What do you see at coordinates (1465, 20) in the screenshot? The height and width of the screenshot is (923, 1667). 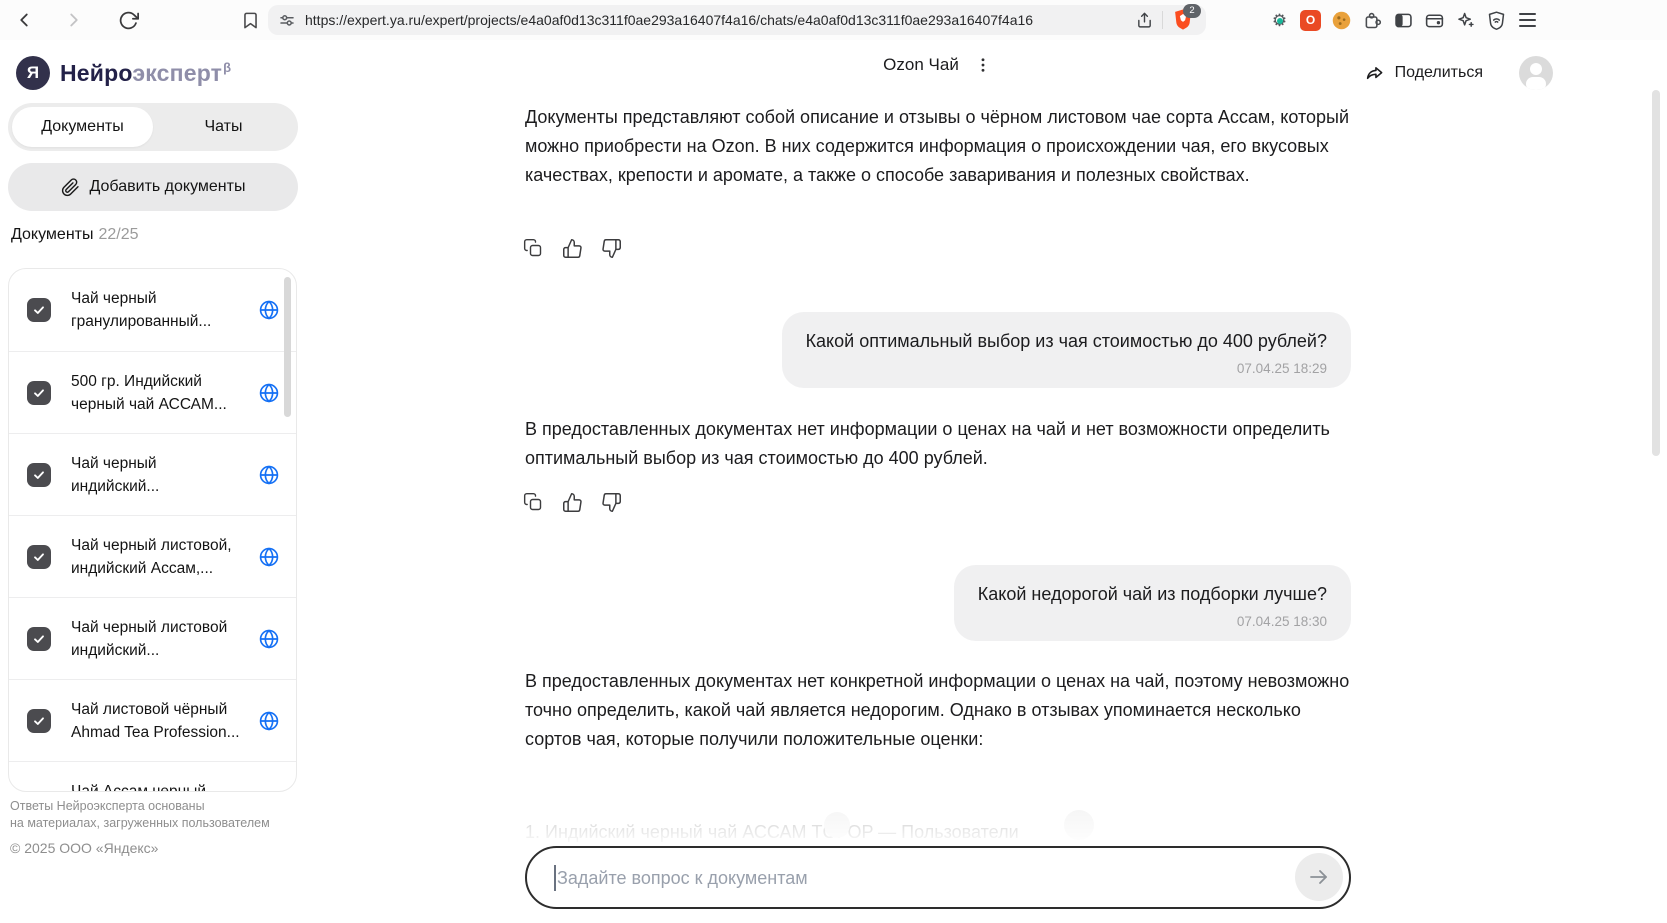 I see `leo-ai-sparkle-icon` at bounding box center [1465, 20].